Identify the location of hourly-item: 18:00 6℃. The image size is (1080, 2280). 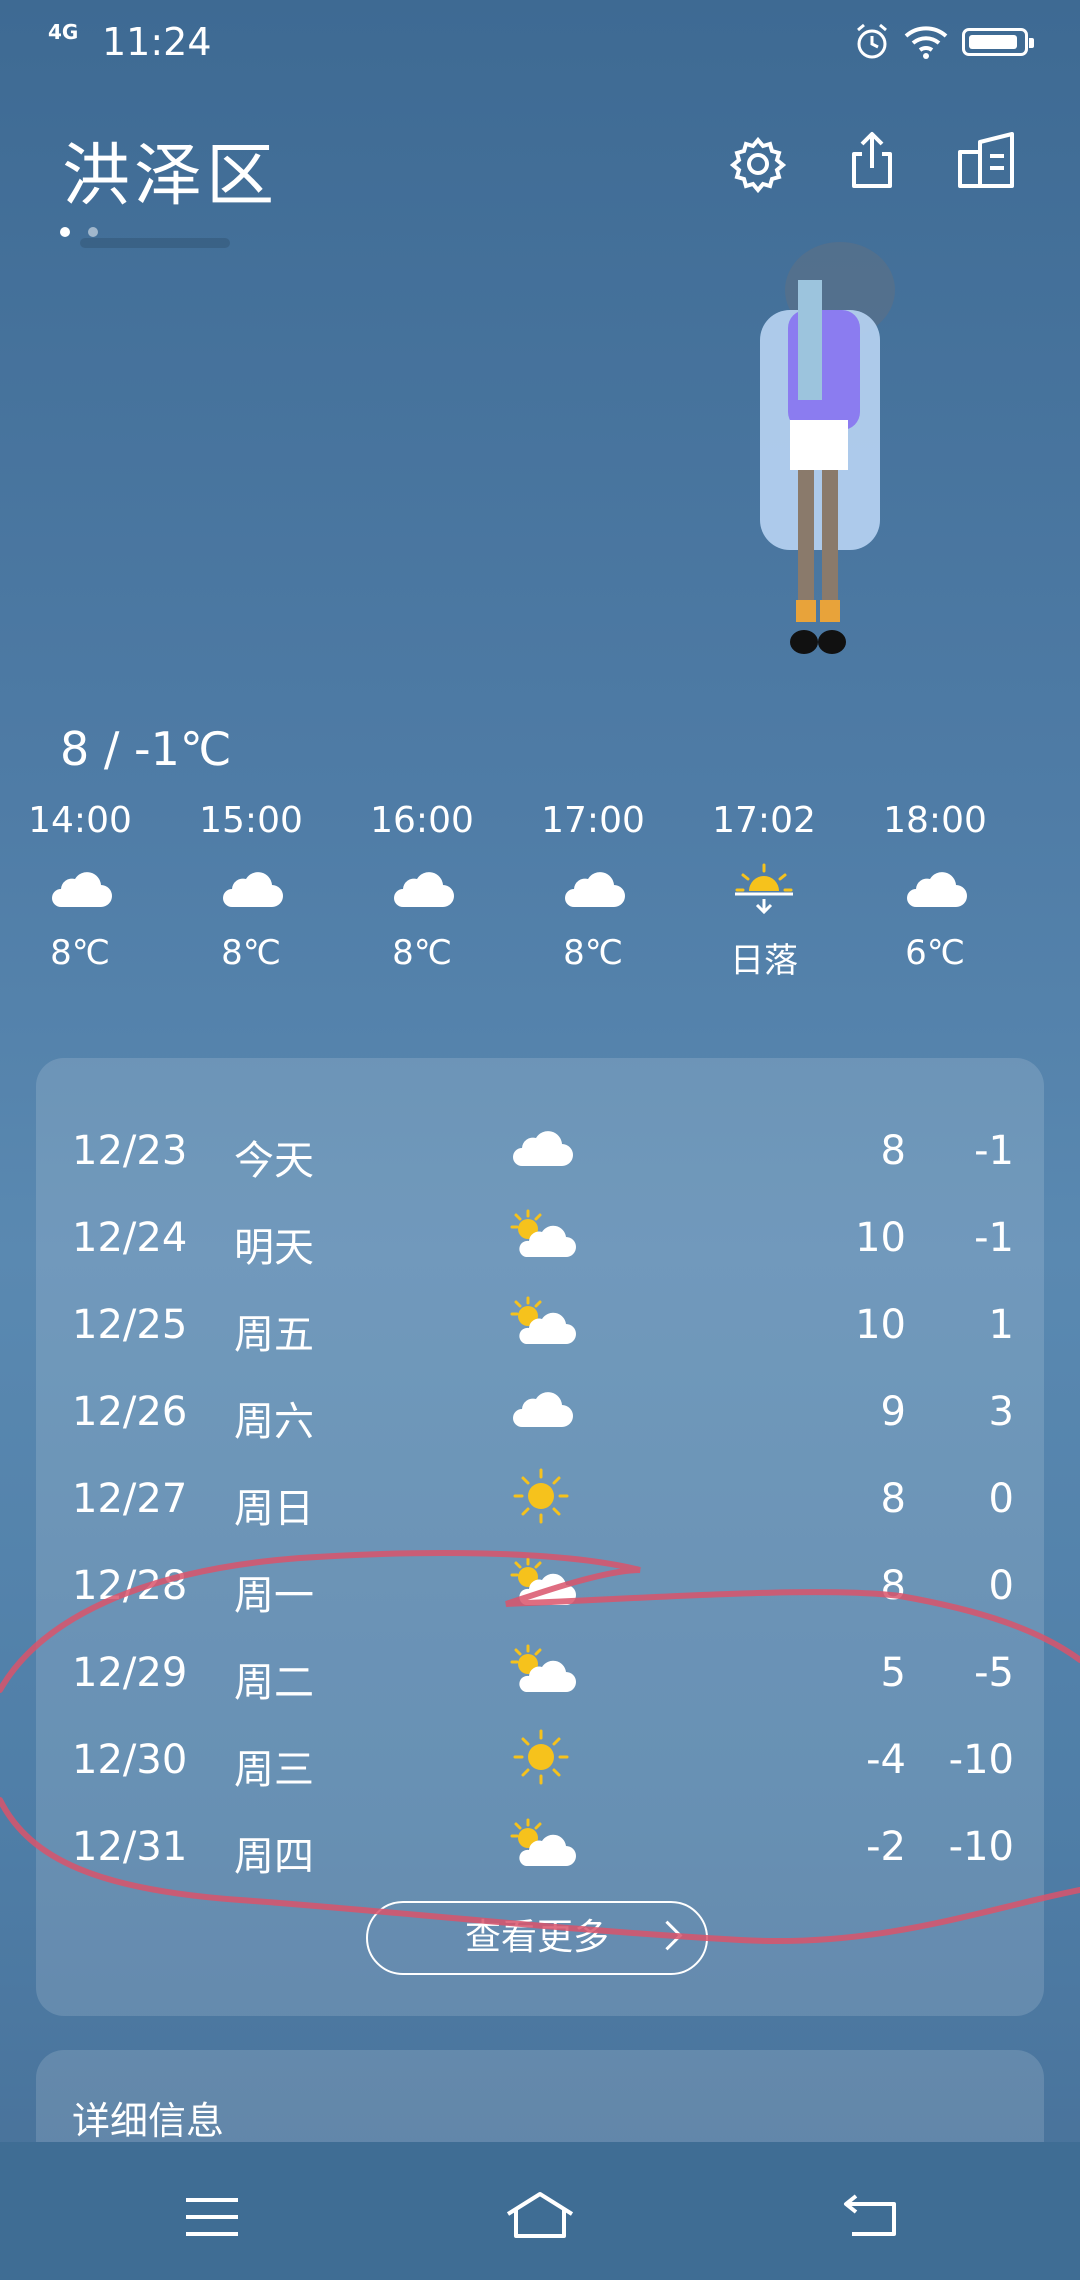
(935, 886).